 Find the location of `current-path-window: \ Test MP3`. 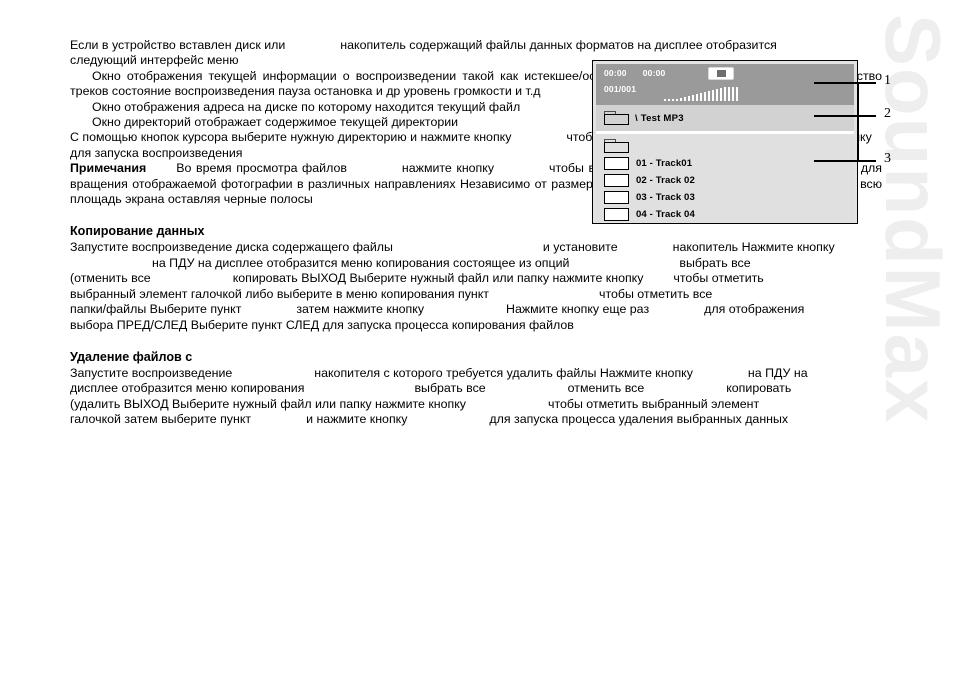

current-path-window: \ Test MP3 is located at coordinates (725, 118).